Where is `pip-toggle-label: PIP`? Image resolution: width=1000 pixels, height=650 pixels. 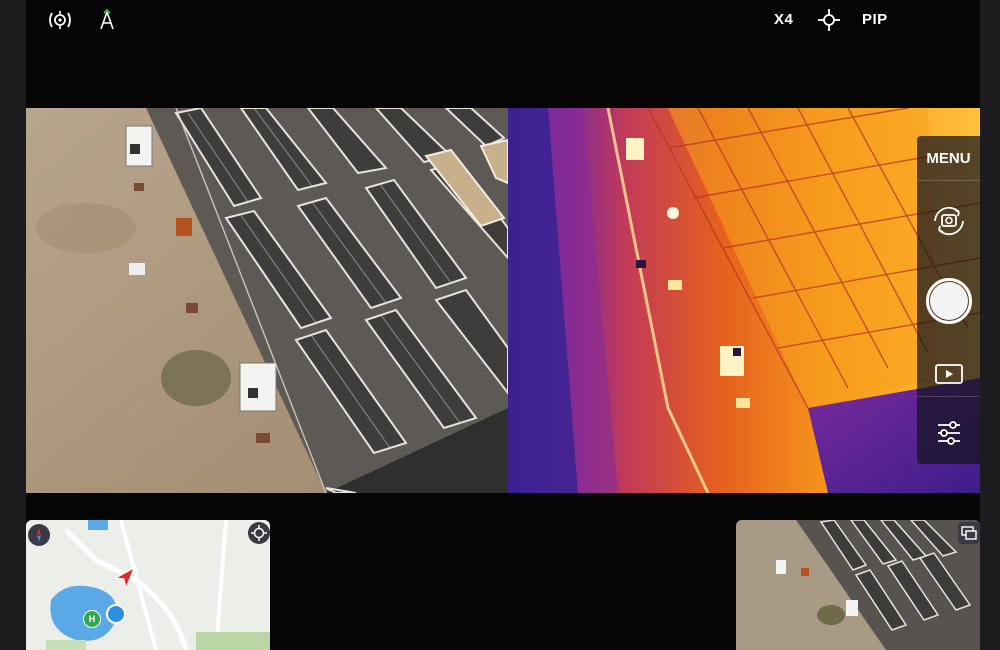 pip-toggle-label: PIP is located at coordinates (875, 19).